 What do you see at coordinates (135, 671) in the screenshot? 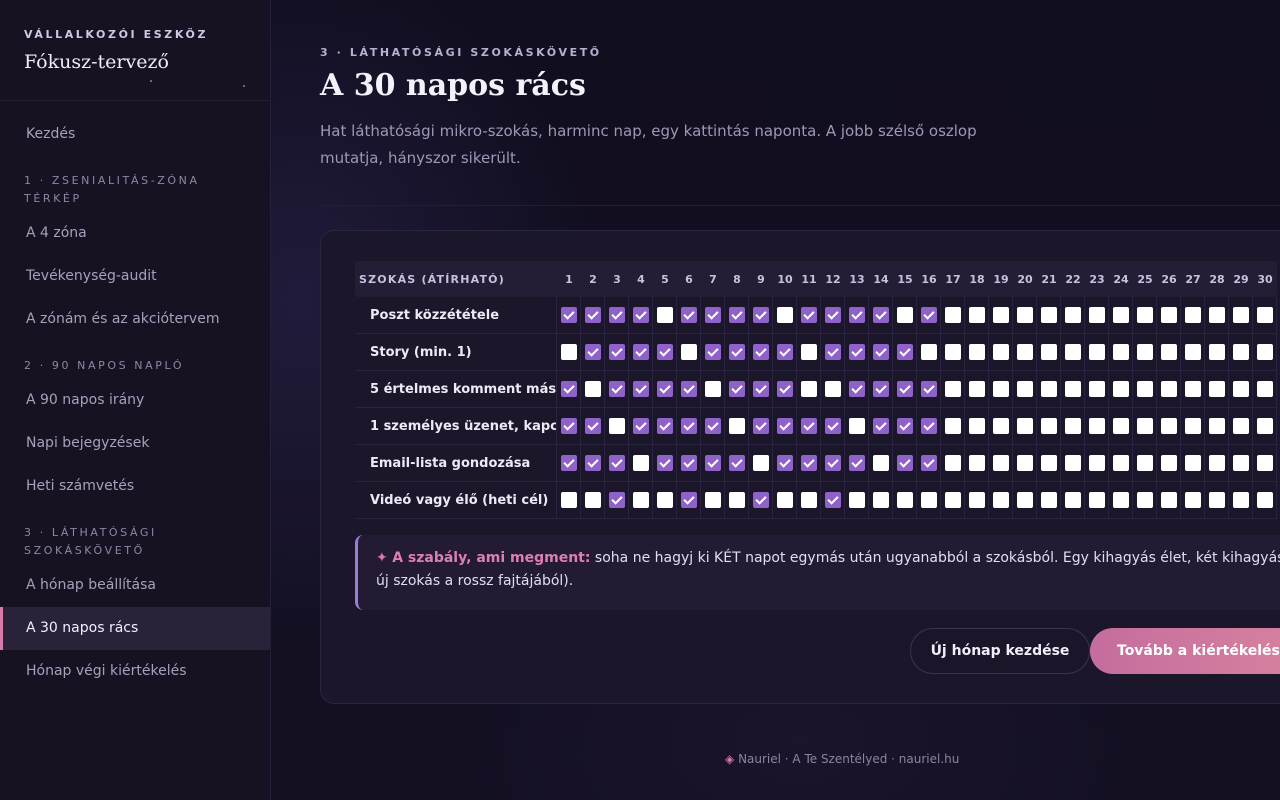
I see `sidebar-item-month-end-review: Hónap végi kiértékelés` at bounding box center [135, 671].